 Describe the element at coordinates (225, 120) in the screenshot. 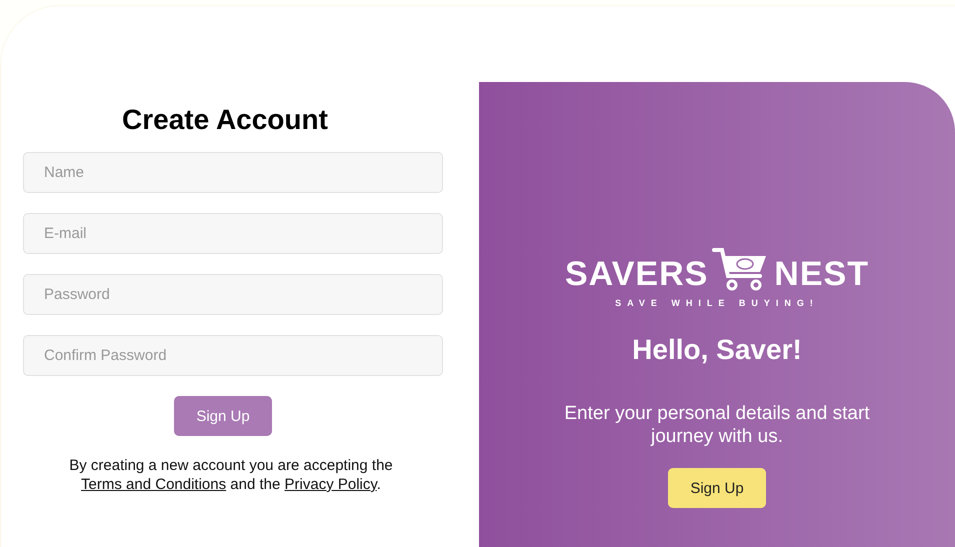

I see `form-title: Create Account` at that location.